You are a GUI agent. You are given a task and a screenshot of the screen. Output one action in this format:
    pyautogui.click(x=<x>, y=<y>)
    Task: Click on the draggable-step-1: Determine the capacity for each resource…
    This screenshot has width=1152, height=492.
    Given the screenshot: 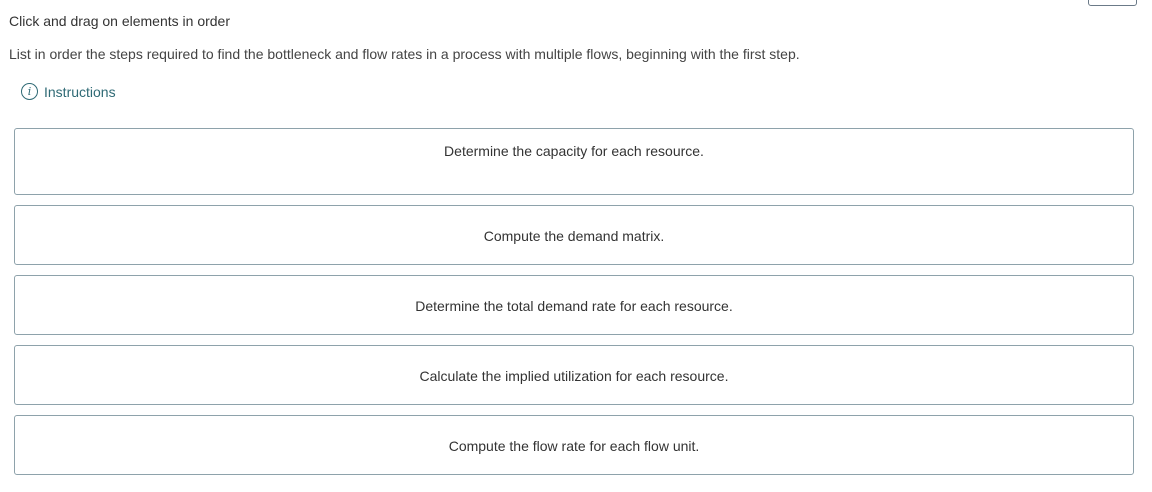 What is the action you would take?
    pyautogui.click(x=574, y=161)
    